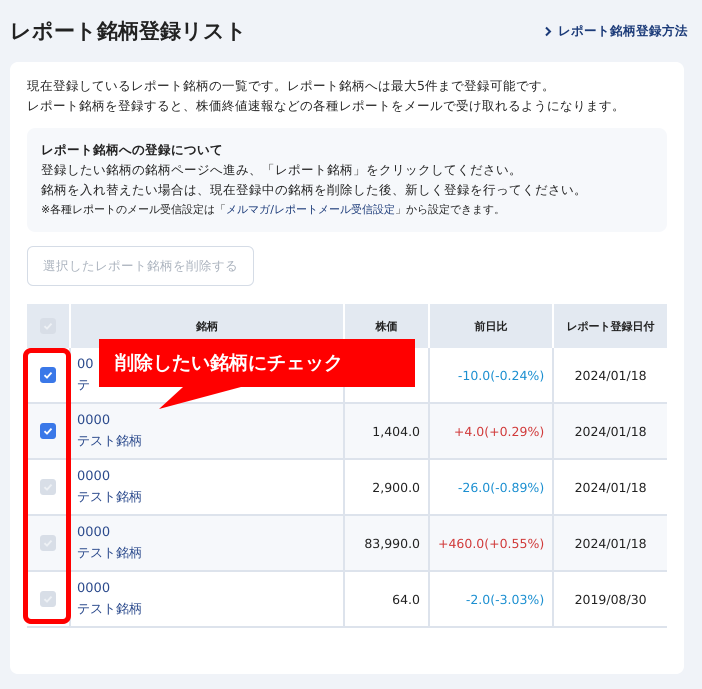 This screenshot has width=702, height=689. I want to click on notice-title: レポート銘柄への登録について, so click(132, 150).